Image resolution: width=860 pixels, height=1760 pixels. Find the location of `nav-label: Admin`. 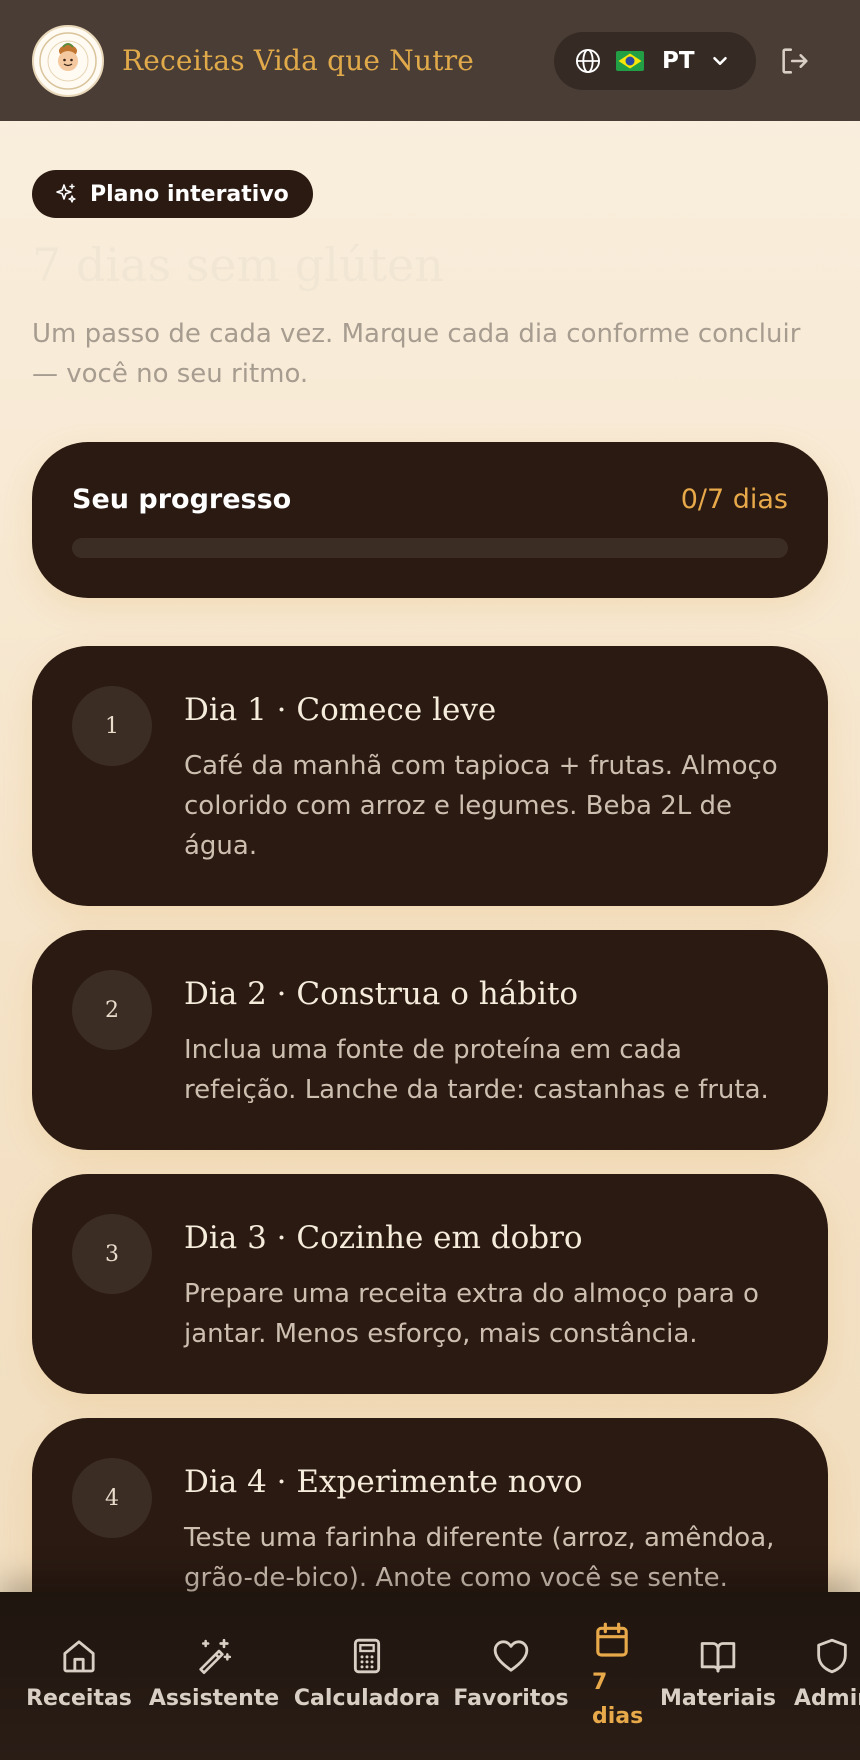

nav-label: Admin is located at coordinates (827, 1698).